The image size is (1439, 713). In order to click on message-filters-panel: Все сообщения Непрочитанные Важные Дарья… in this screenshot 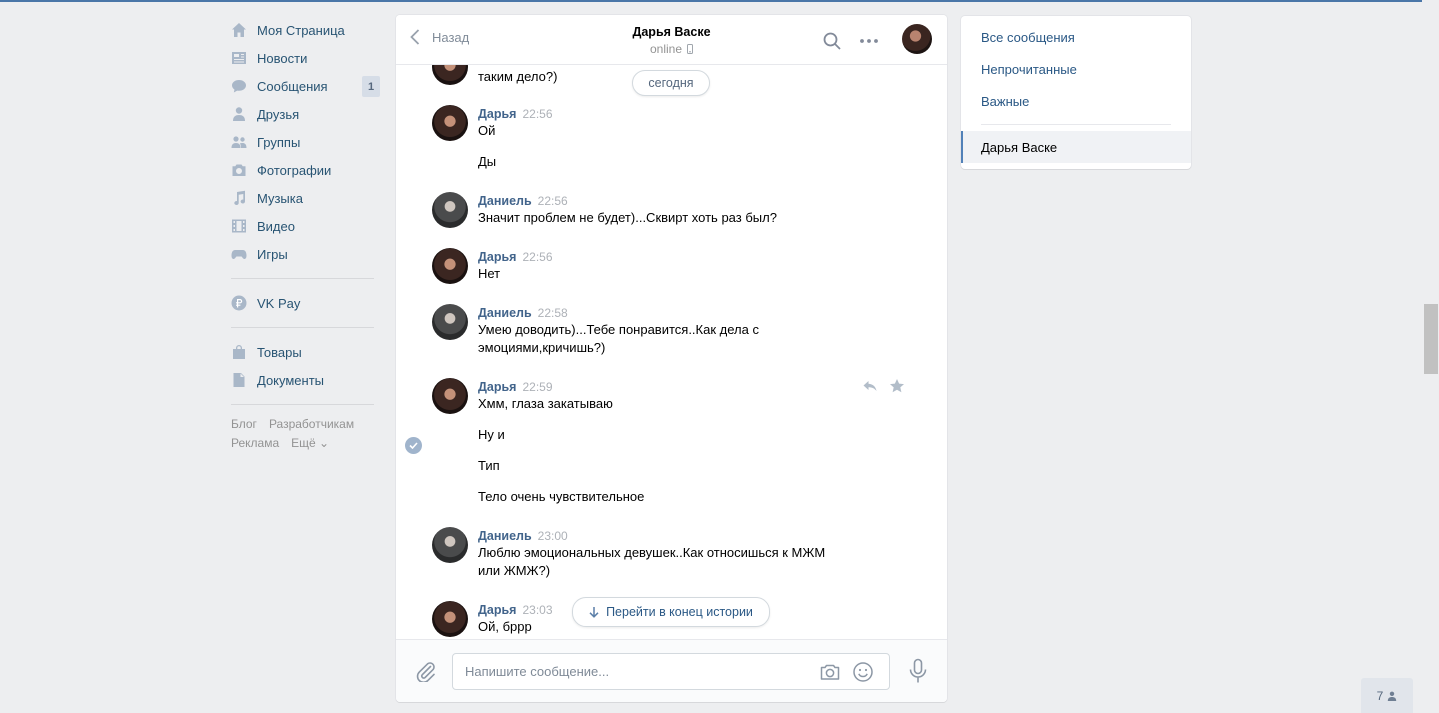, I will do `click(1076, 92)`.